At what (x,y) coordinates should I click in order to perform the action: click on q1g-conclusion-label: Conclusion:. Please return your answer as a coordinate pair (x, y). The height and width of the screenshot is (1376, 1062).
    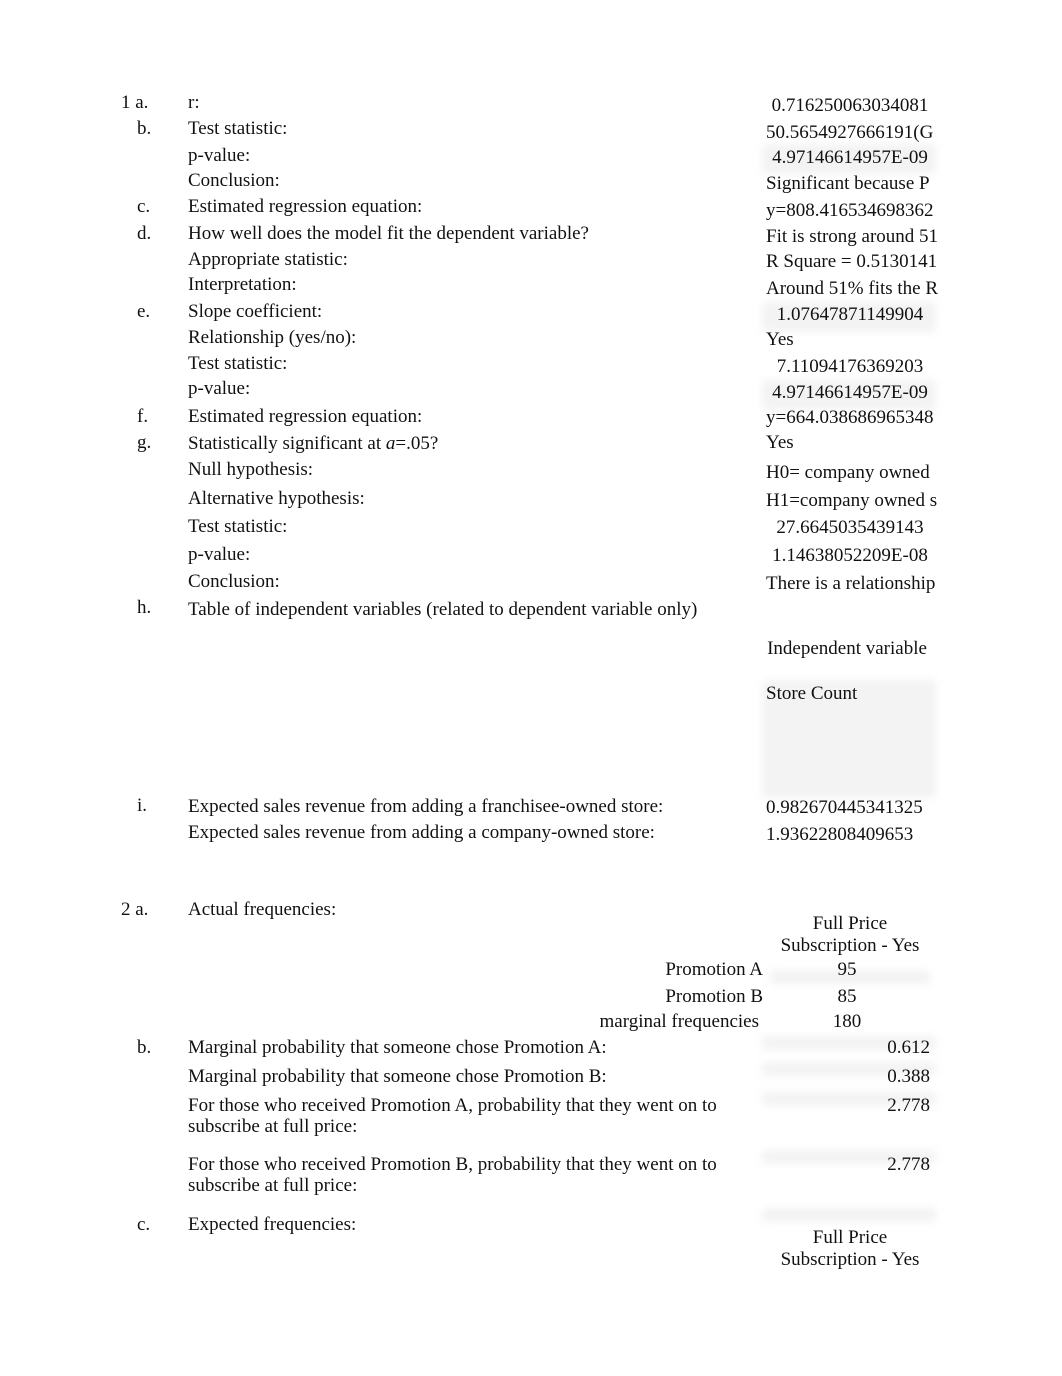
    Looking at the image, I should click on (234, 581).